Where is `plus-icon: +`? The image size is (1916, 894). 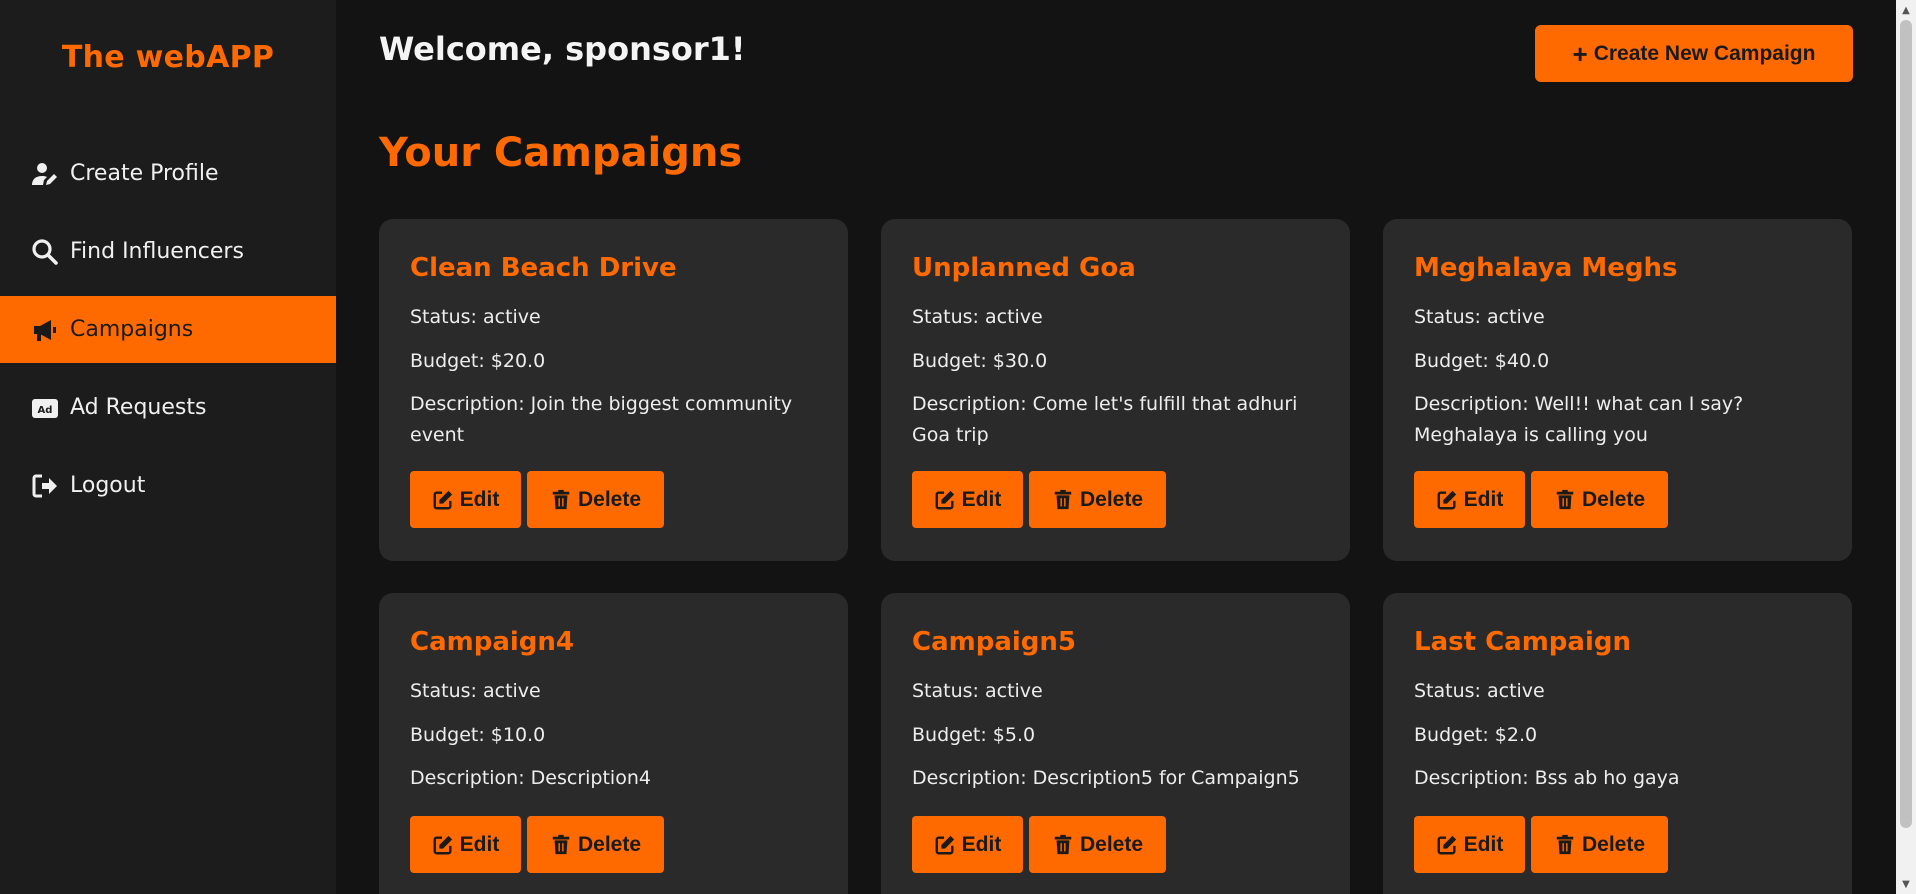 plus-icon: + is located at coordinates (1580, 53).